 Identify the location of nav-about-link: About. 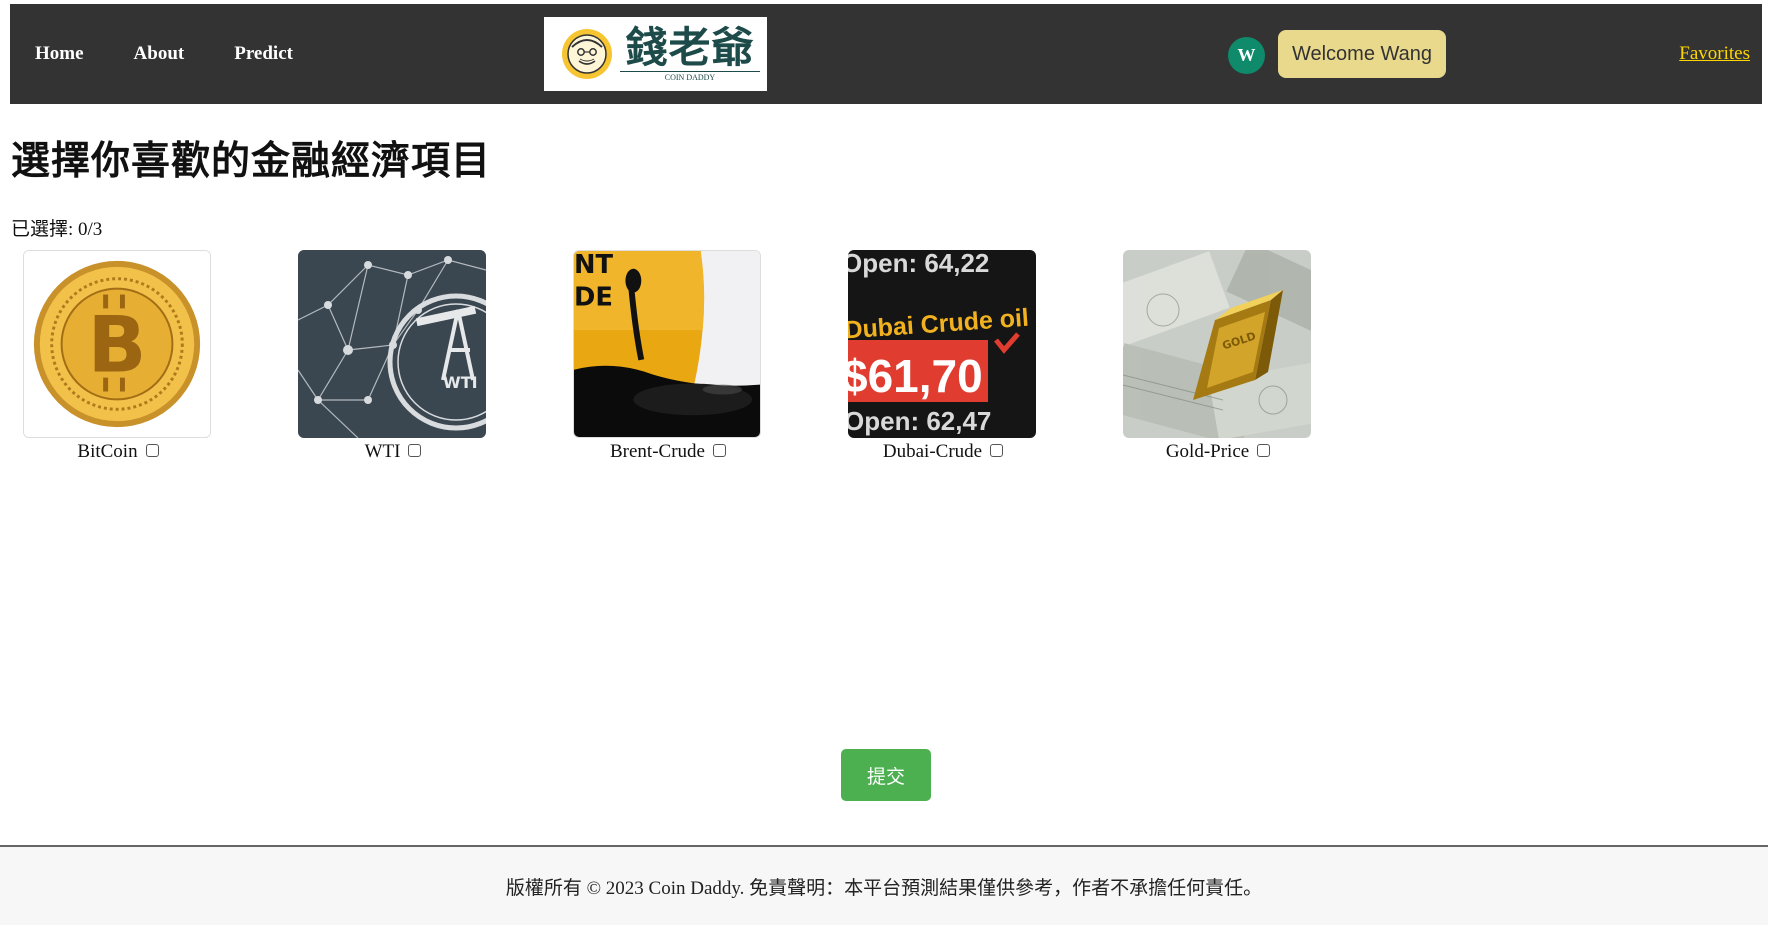
(159, 54).